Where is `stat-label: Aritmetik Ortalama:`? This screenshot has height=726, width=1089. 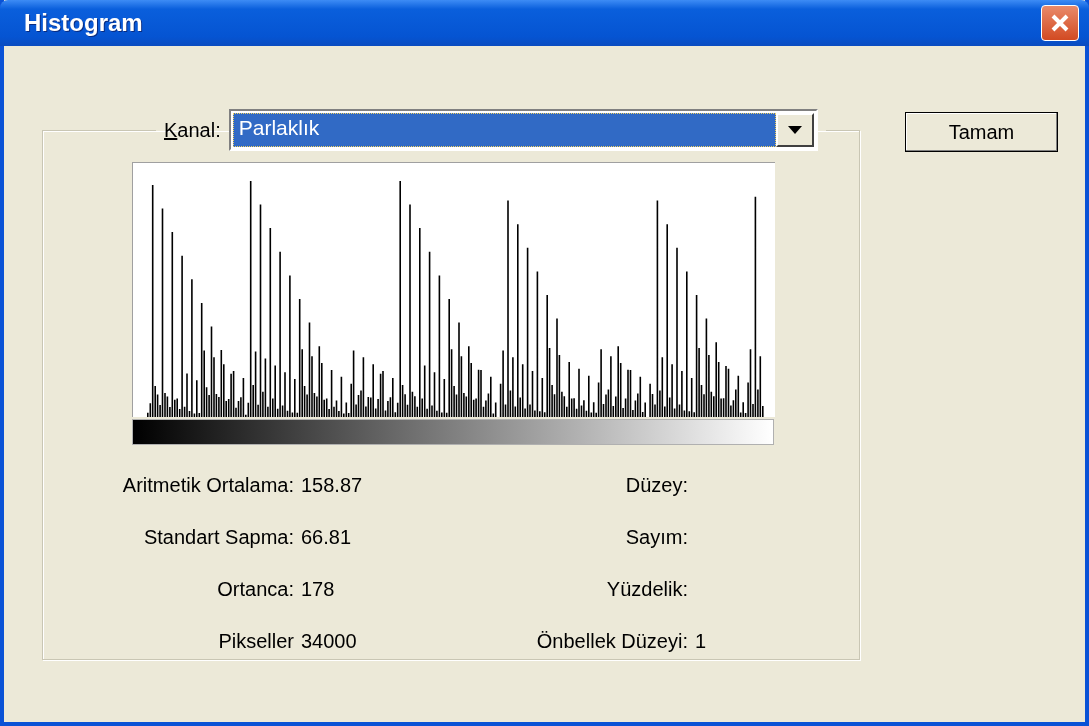
stat-label: Aritmetik Ortalama: is located at coordinates (207, 485).